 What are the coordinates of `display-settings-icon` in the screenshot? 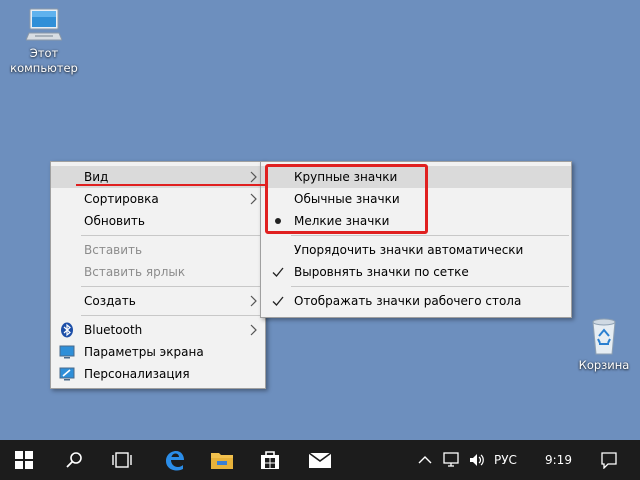 It's located at (67, 352).